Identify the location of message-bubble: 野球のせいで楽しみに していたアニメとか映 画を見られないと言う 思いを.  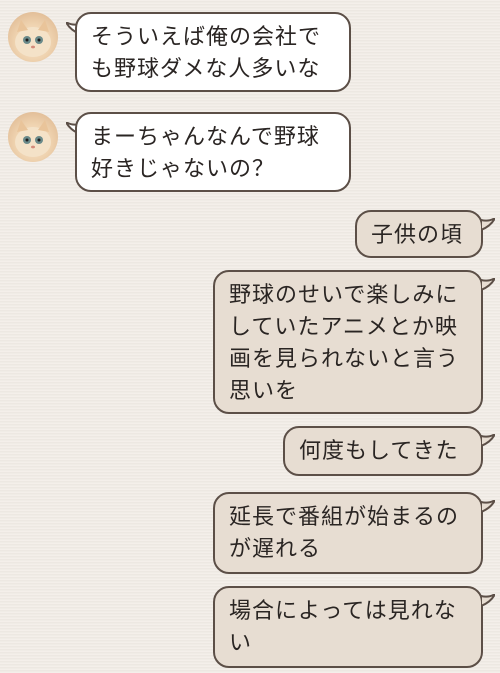
(348, 342).